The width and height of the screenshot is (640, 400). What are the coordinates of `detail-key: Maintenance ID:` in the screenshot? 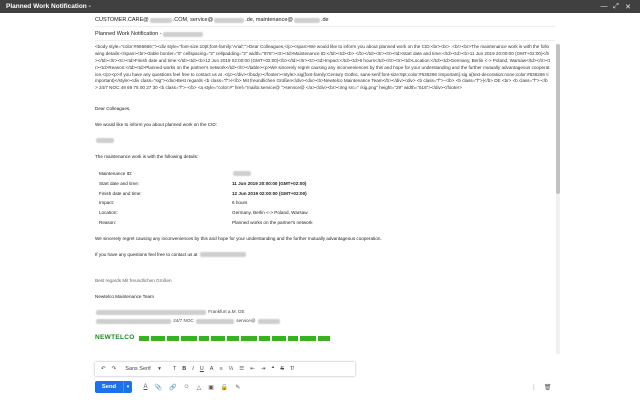 It's located at (116, 174).